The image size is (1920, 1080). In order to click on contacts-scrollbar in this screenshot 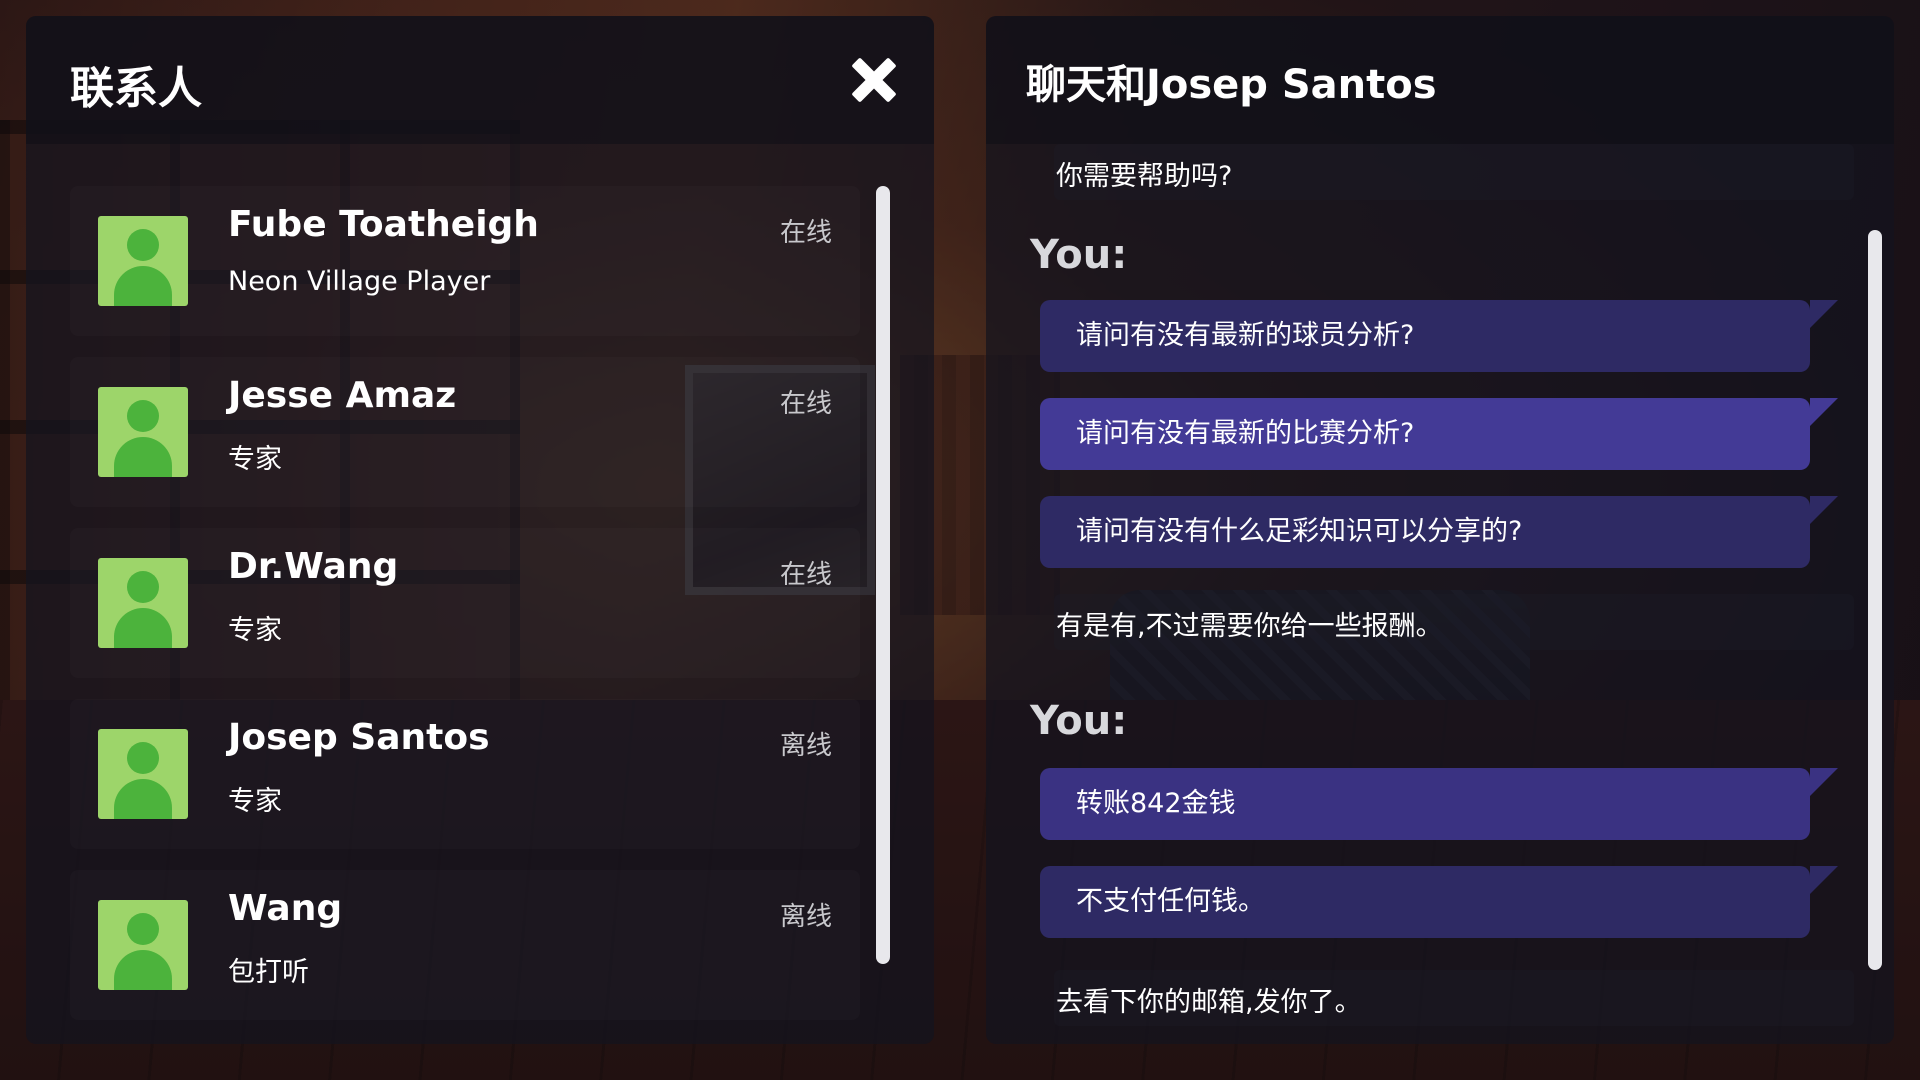, I will do `click(883, 575)`.